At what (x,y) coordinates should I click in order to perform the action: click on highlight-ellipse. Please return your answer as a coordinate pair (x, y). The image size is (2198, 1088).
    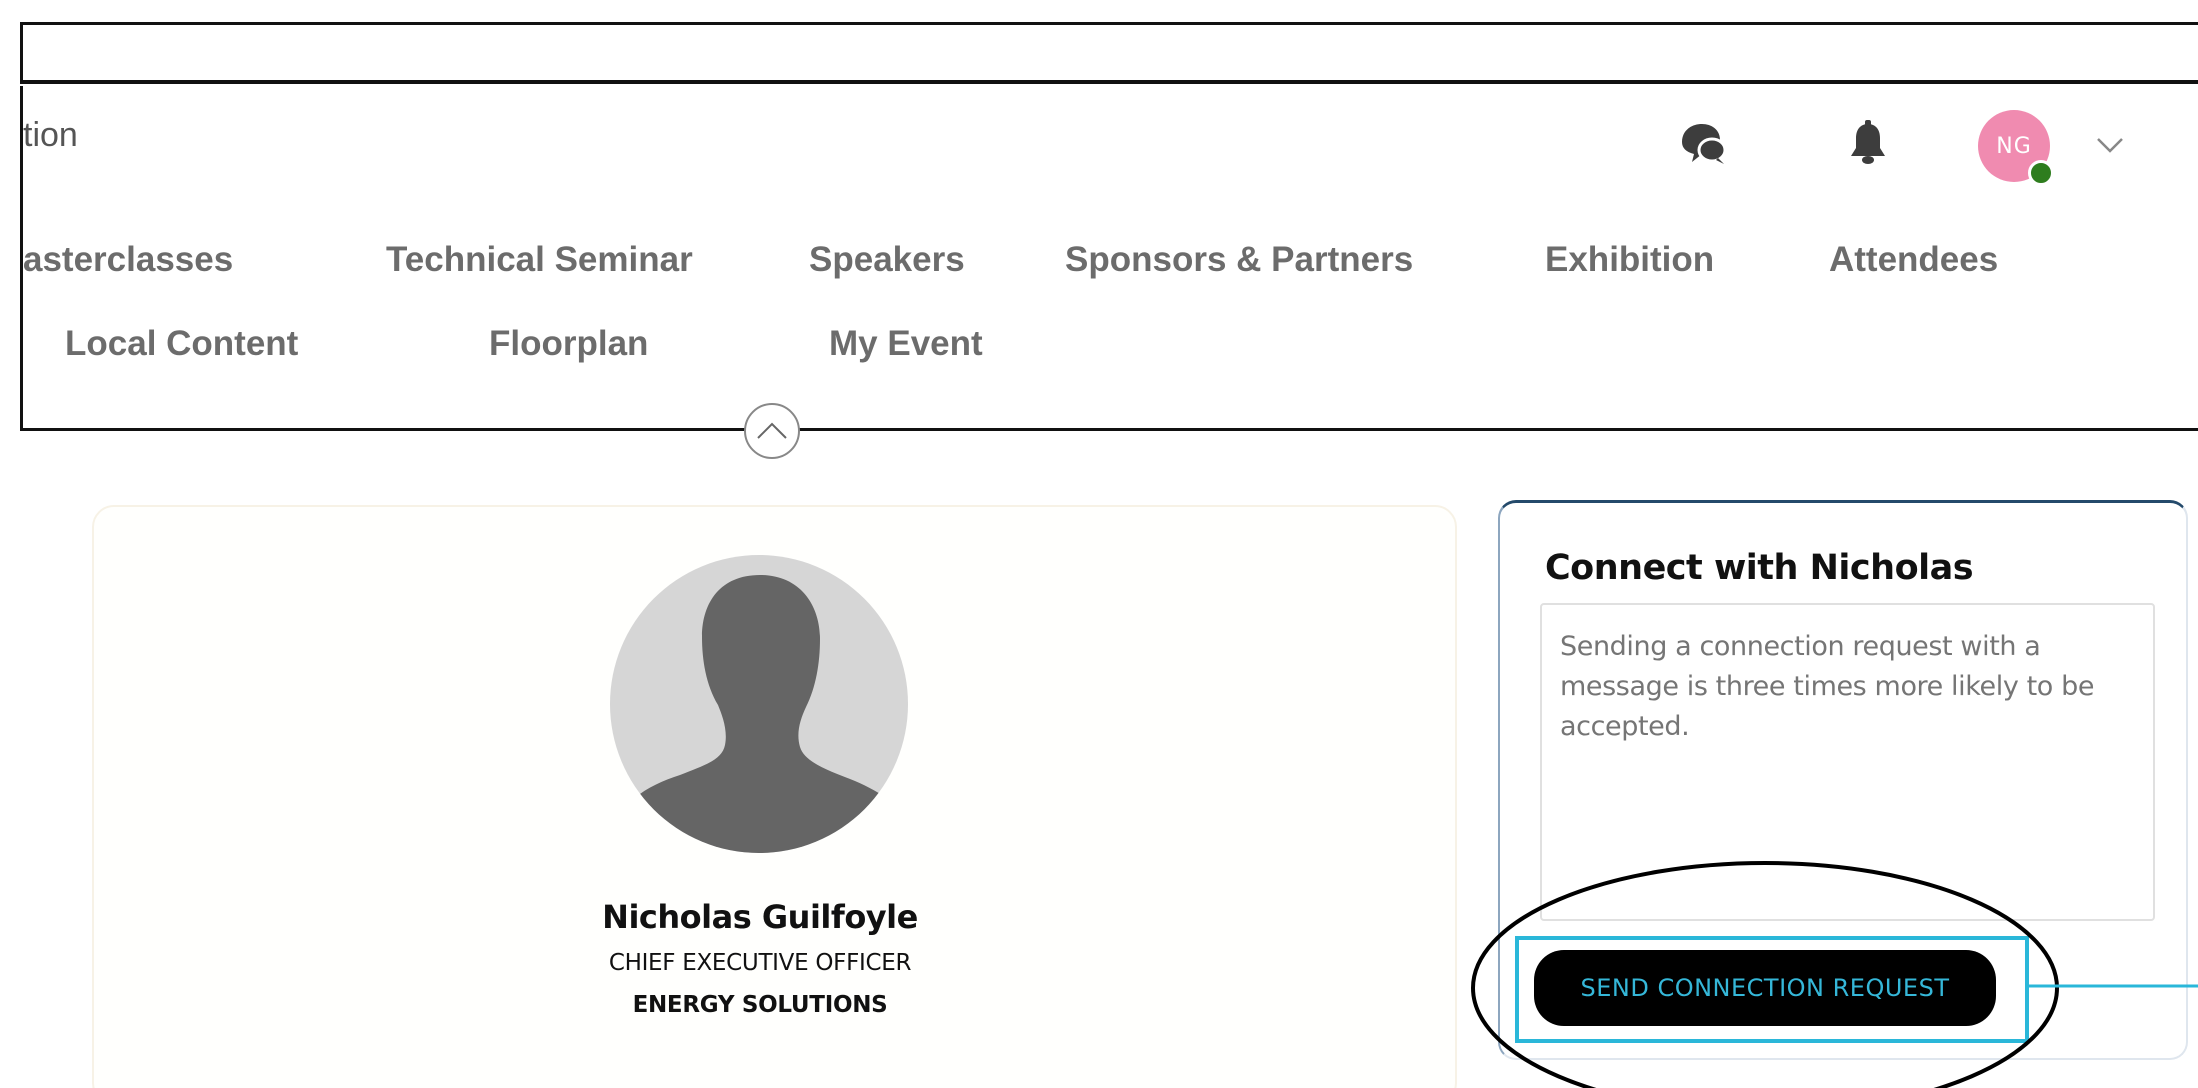
    Looking at the image, I should click on (1765, 974).